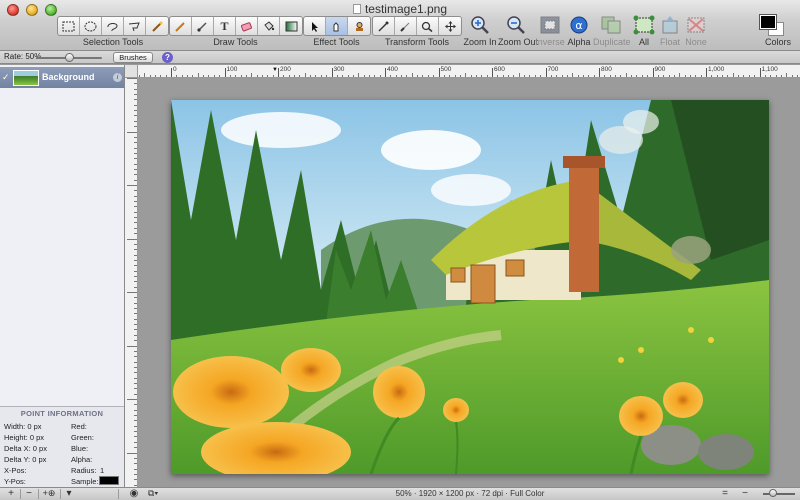 The image size is (800, 500). Describe the element at coordinates (157, 26) in the screenshot. I see `magic-wand-icon` at that location.